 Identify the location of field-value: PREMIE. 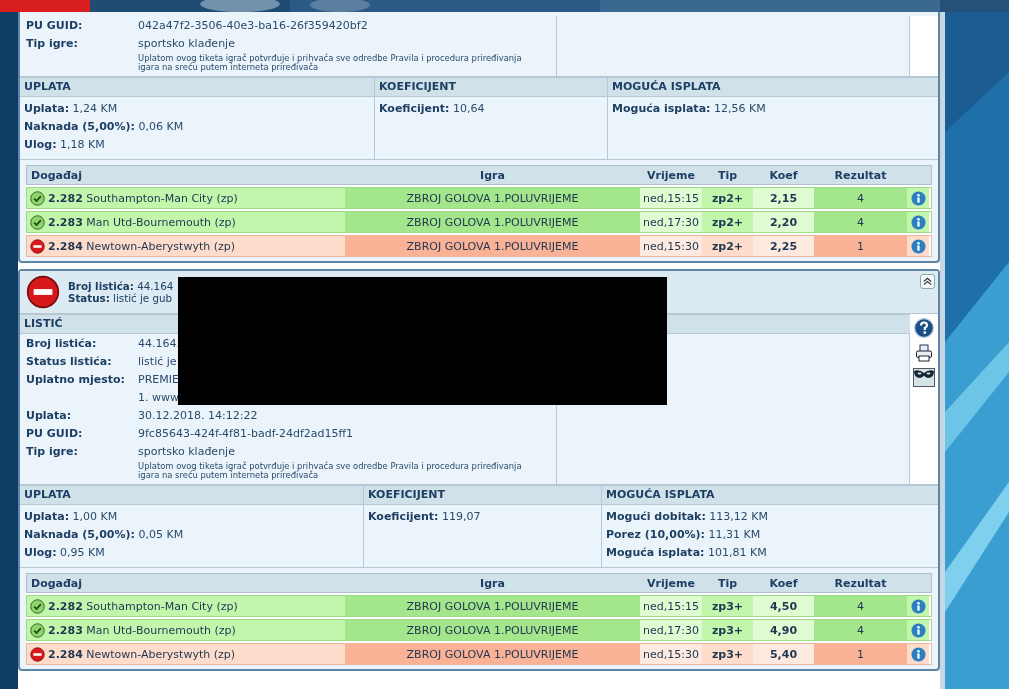
(158, 379).